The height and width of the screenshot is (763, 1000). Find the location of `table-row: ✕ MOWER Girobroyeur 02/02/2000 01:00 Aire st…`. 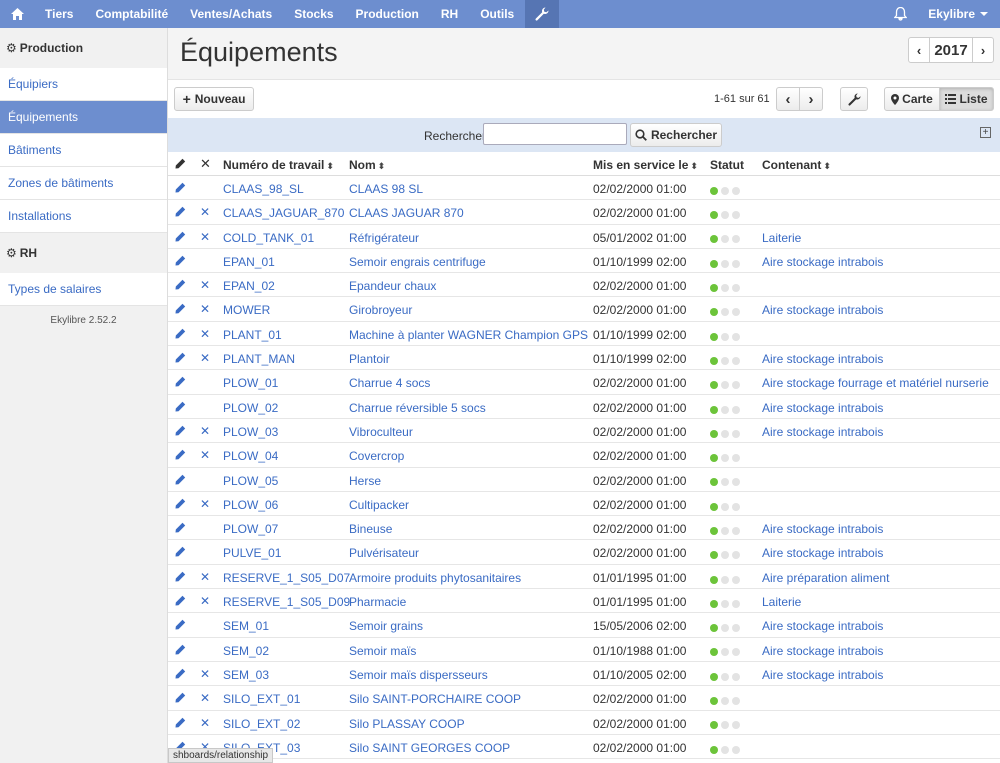

table-row: ✕ MOWER Girobroyeur 02/02/2000 01:00 Aire st… is located at coordinates (584, 309).